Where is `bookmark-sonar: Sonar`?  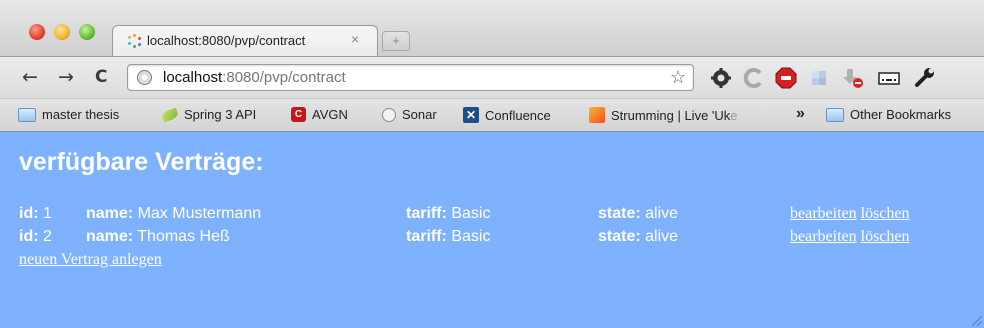
bookmark-sonar: Sonar is located at coordinates (409, 114).